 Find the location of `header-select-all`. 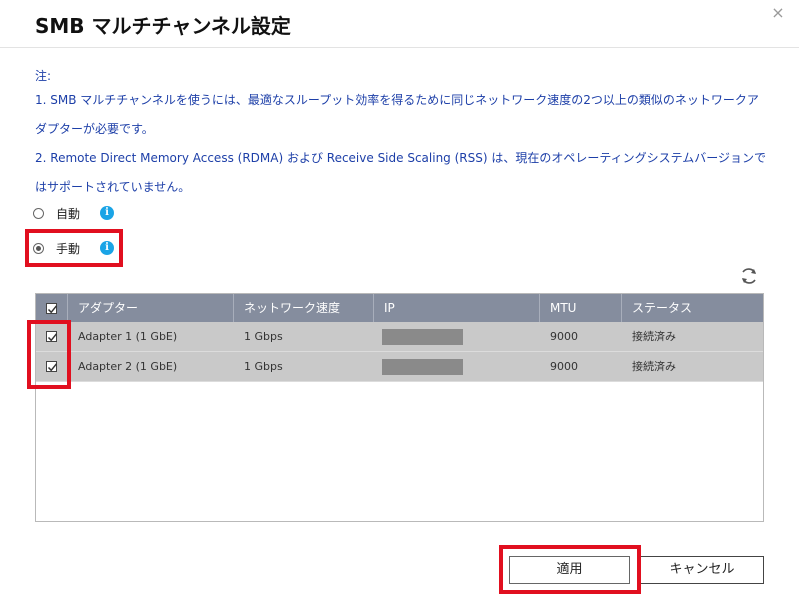

header-select-all is located at coordinates (52, 308).